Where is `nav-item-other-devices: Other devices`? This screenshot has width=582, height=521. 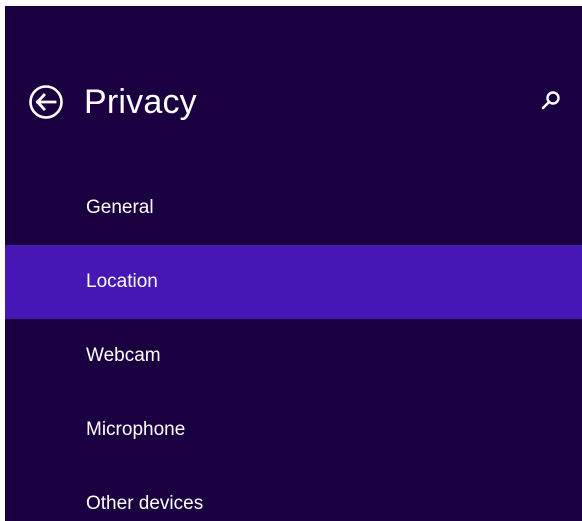 nav-item-other-devices: Other devices is located at coordinates (293, 494).